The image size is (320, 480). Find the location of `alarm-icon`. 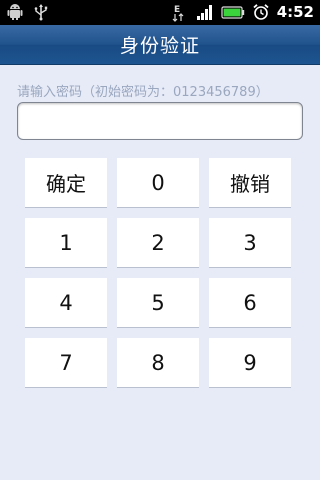

alarm-icon is located at coordinates (261, 12).